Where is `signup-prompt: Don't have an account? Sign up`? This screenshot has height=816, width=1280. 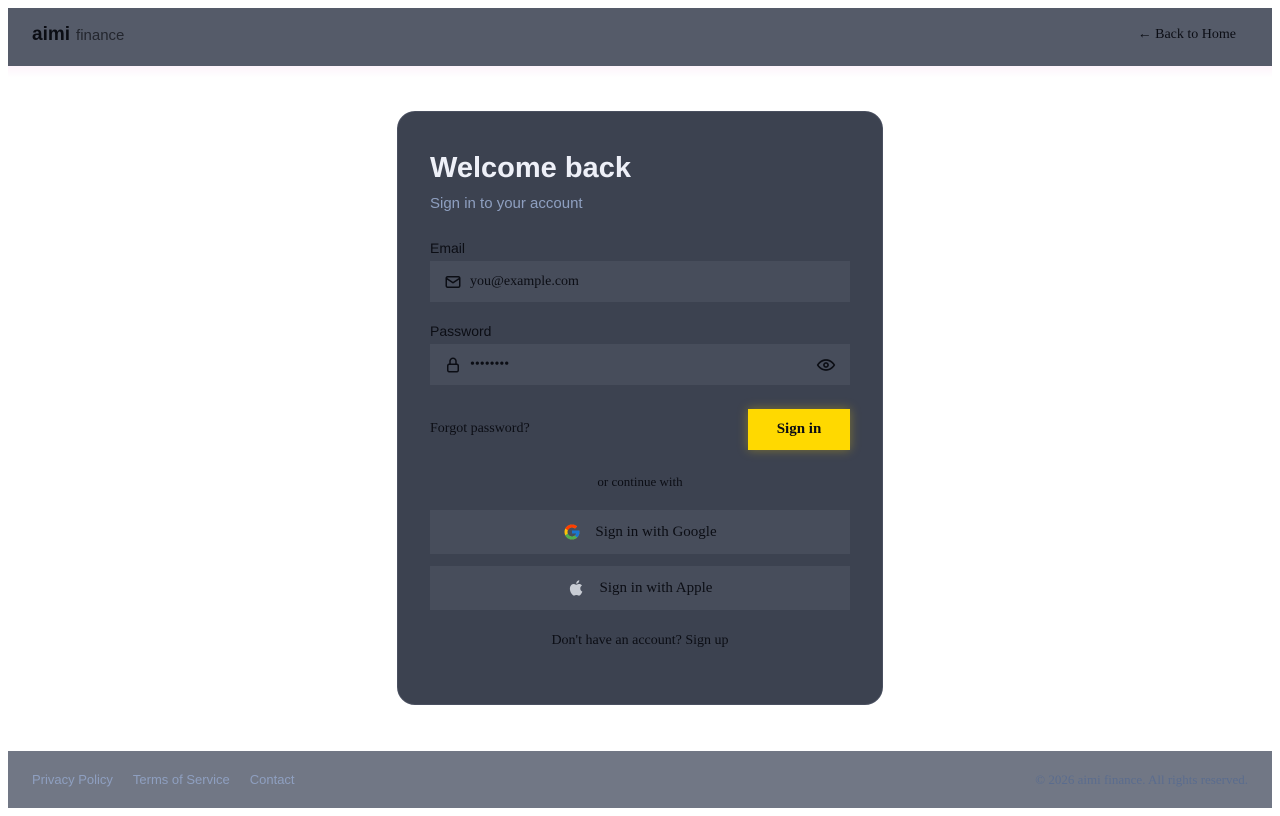
signup-prompt: Don't have an account? Sign up is located at coordinates (640, 641).